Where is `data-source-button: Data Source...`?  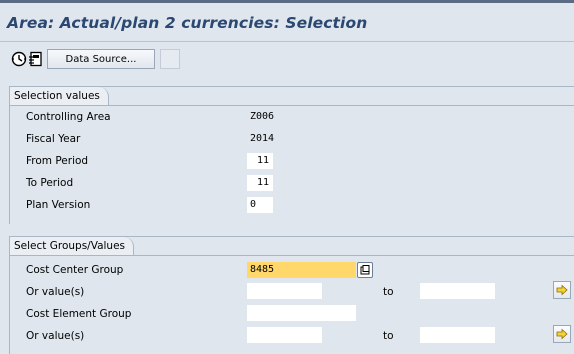 data-source-button: Data Source... is located at coordinates (101, 59).